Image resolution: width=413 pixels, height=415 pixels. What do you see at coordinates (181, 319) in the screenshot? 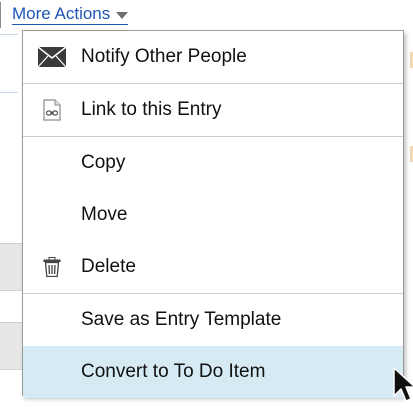
I see `menu-item-label: Save as Entry Template` at bounding box center [181, 319].